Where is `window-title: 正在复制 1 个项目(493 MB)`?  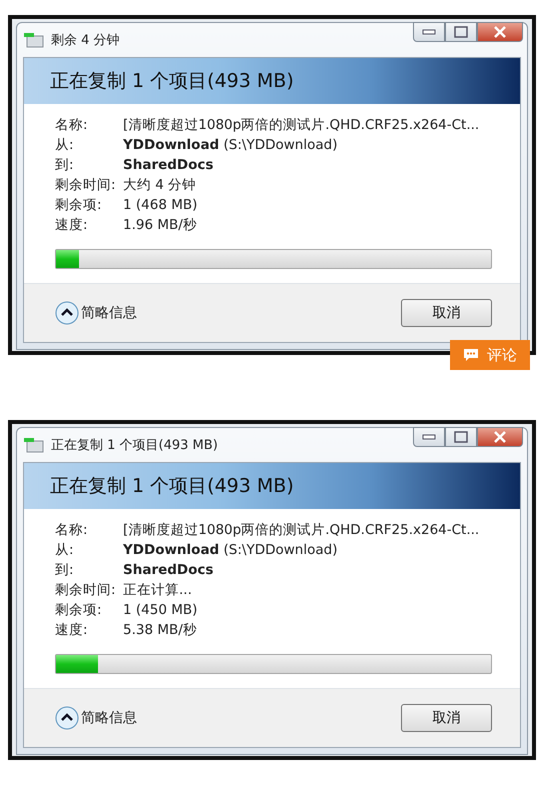 window-title: 正在复制 1 个项目(493 MB) is located at coordinates (134, 445).